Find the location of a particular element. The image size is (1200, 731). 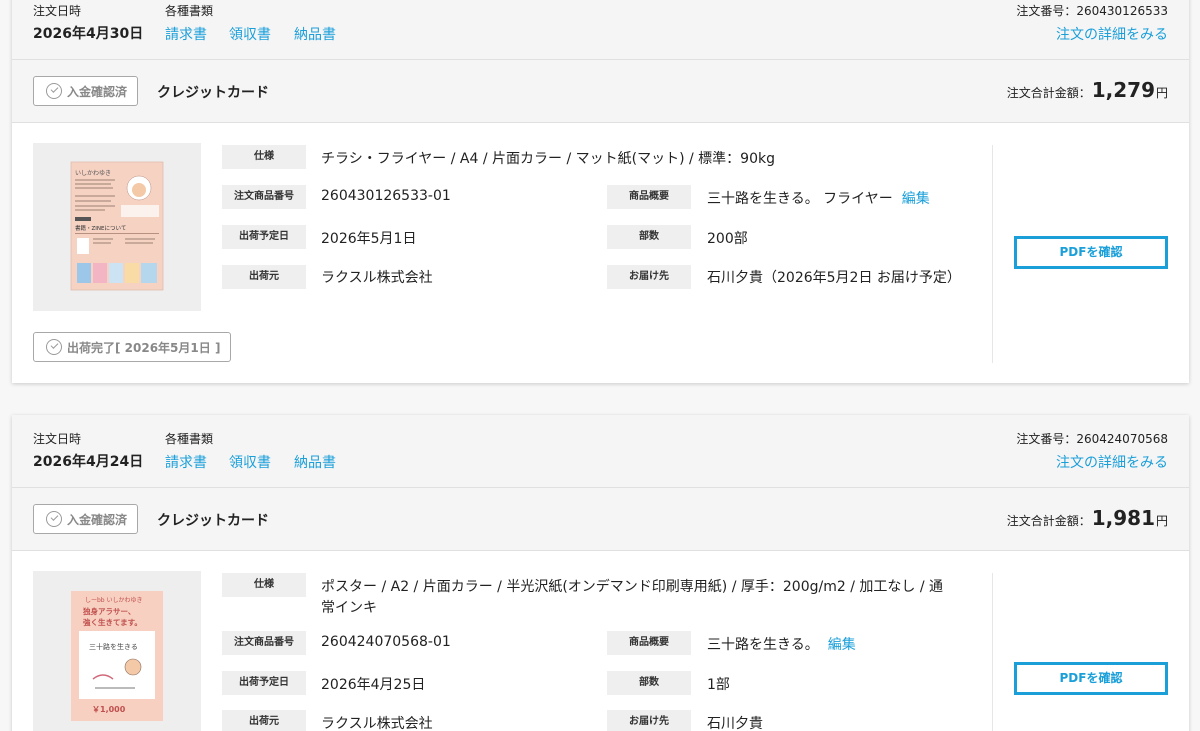

ship-date: 2026年4月25日 is located at coordinates (373, 685).